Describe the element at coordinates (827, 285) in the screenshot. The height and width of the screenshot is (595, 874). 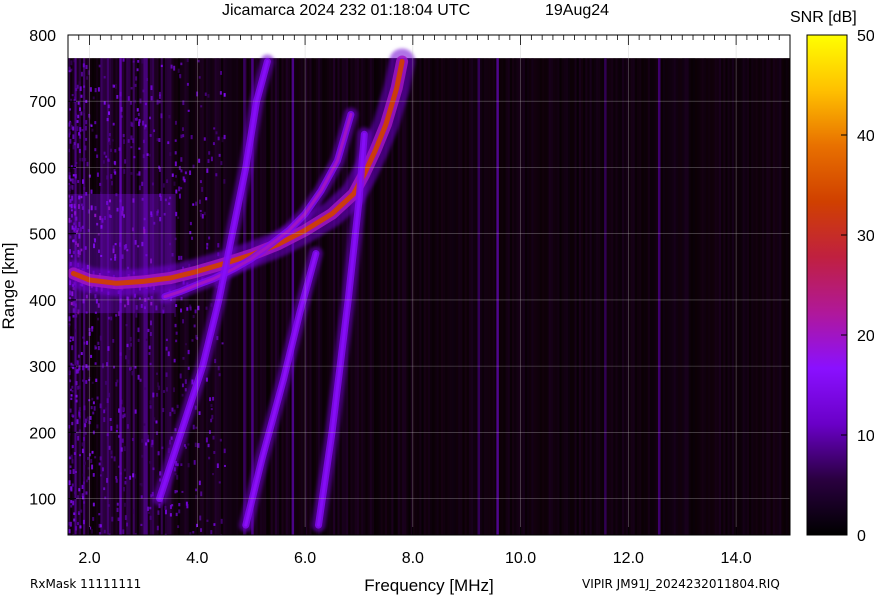
I see `colorbar` at that location.